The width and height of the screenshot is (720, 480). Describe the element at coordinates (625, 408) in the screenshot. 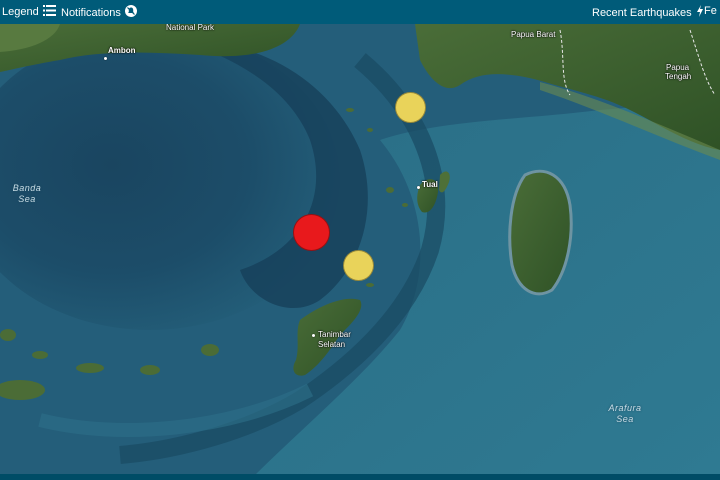

I see `label-arafura-sea-1: Arafura` at that location.